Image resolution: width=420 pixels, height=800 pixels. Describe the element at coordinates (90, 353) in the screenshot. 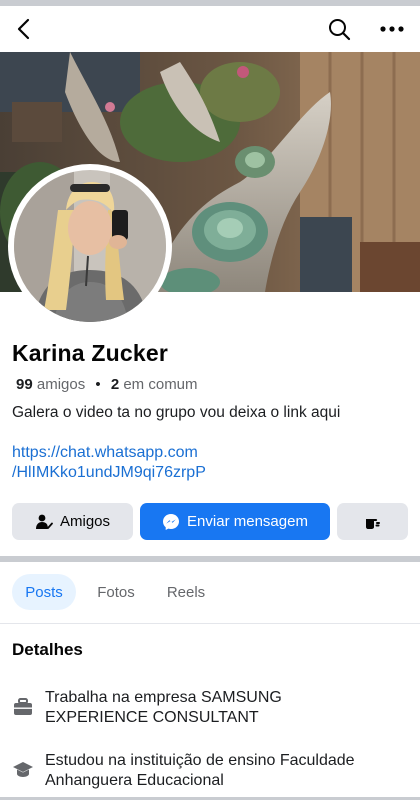

I see `profile-name: Karina Zucker` at that location.